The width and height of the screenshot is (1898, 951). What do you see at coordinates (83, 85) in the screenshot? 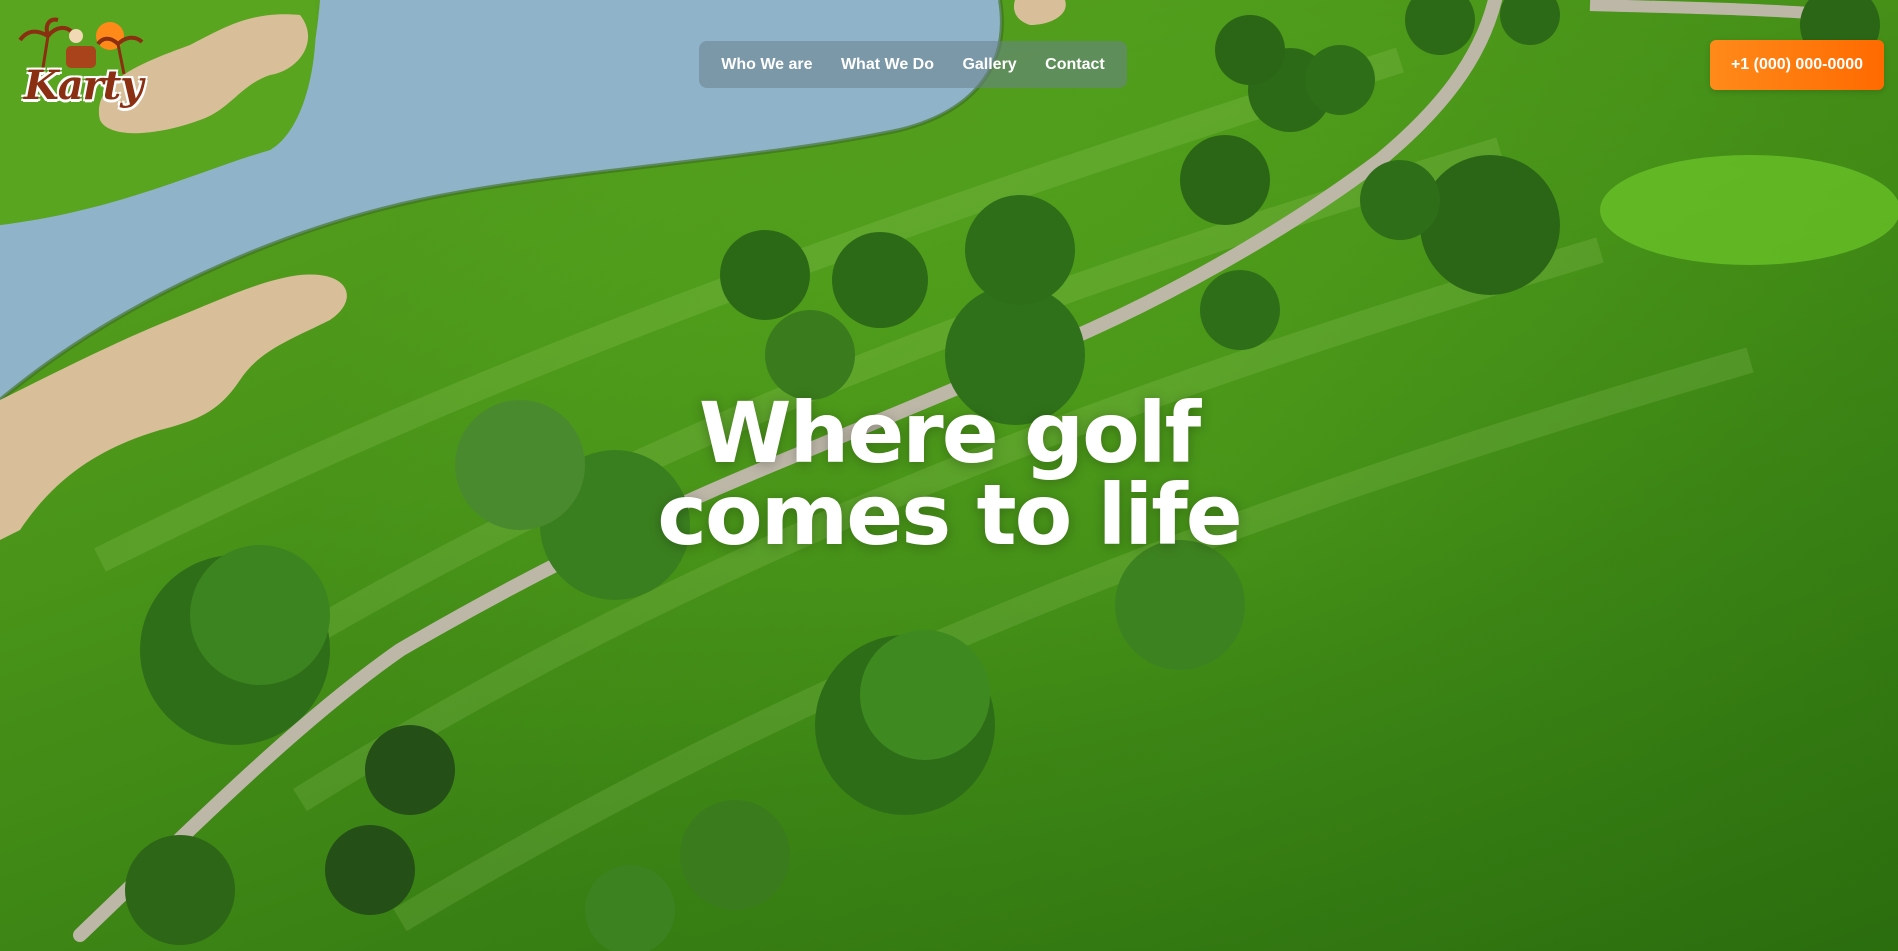
I see `brand-name: Karty` at bounding box center [83, 85].